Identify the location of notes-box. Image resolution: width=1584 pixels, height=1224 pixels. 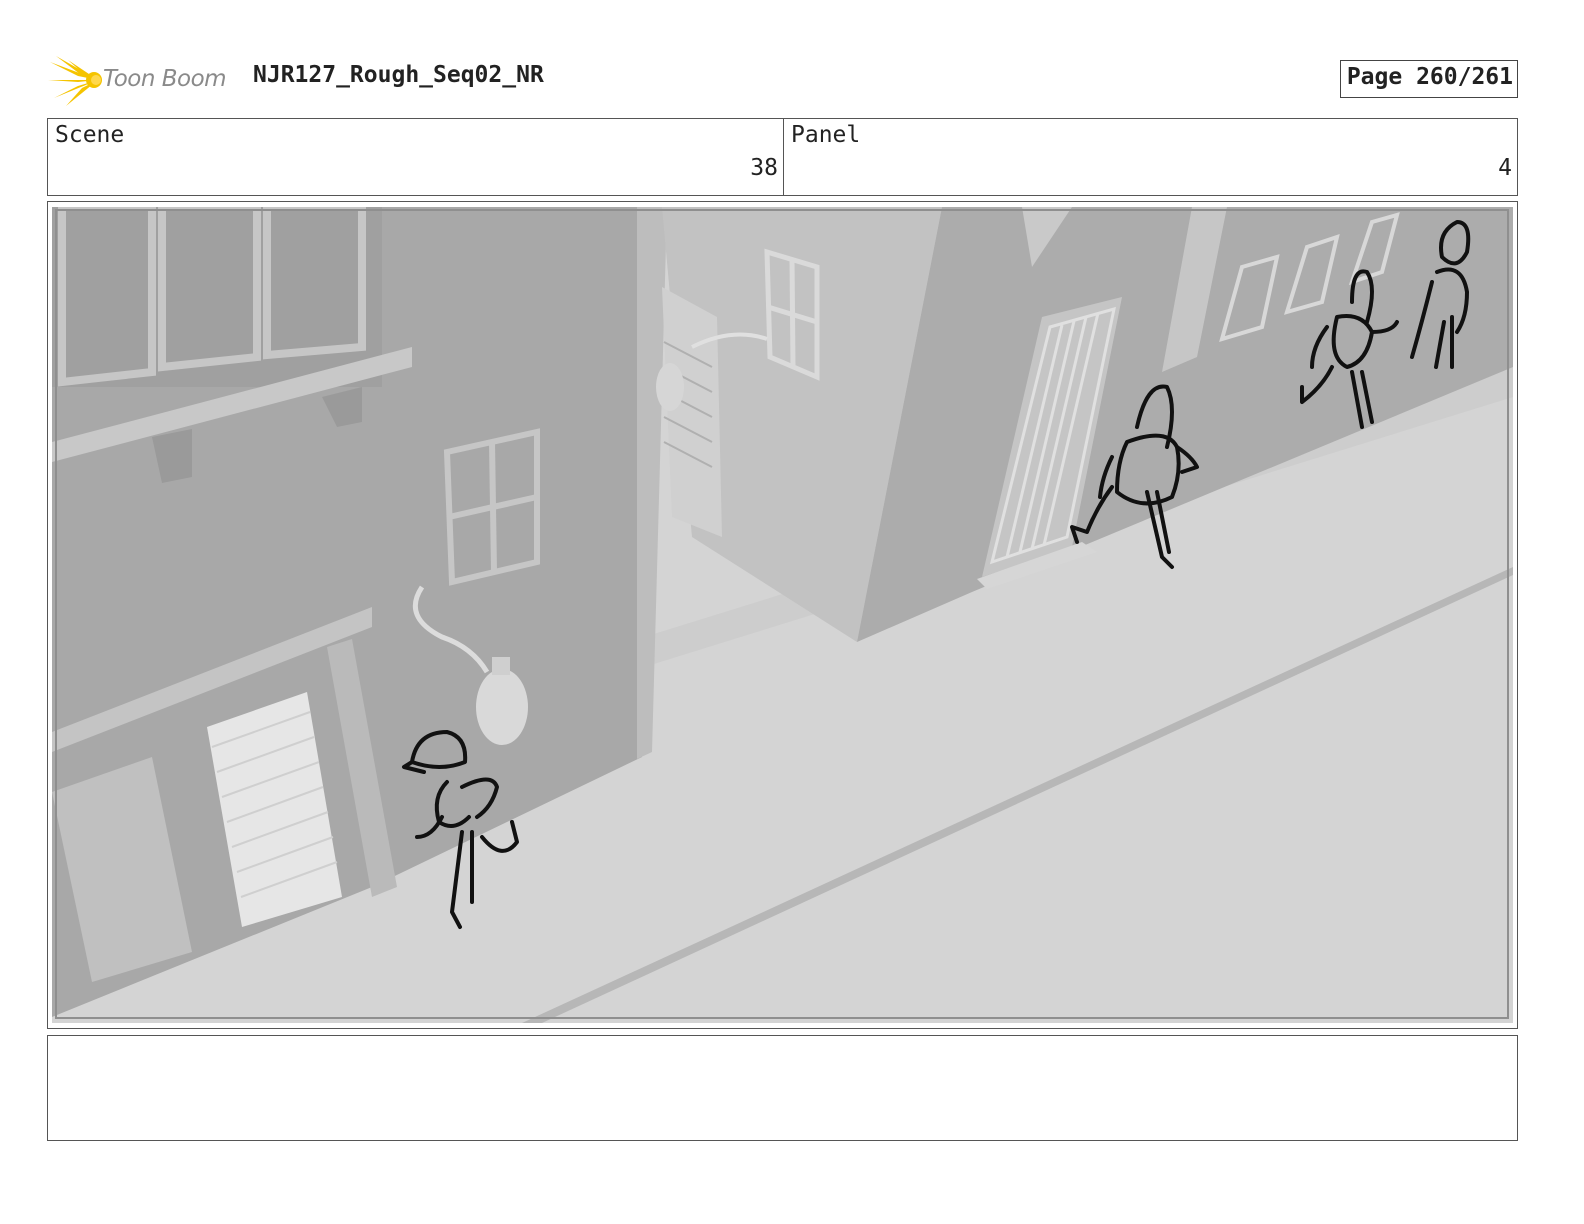
(782, 1088).